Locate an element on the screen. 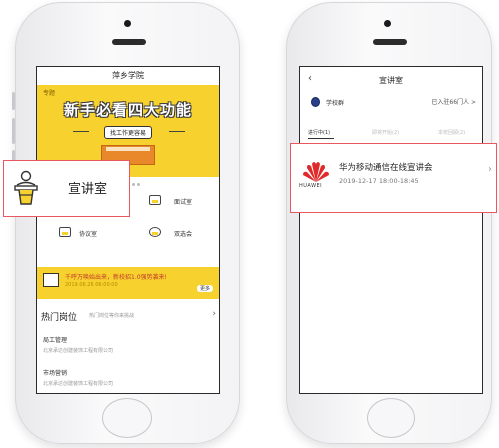 This screenshot has height=448, width=499. job-fair-icon is located at coordinates (155, 232).